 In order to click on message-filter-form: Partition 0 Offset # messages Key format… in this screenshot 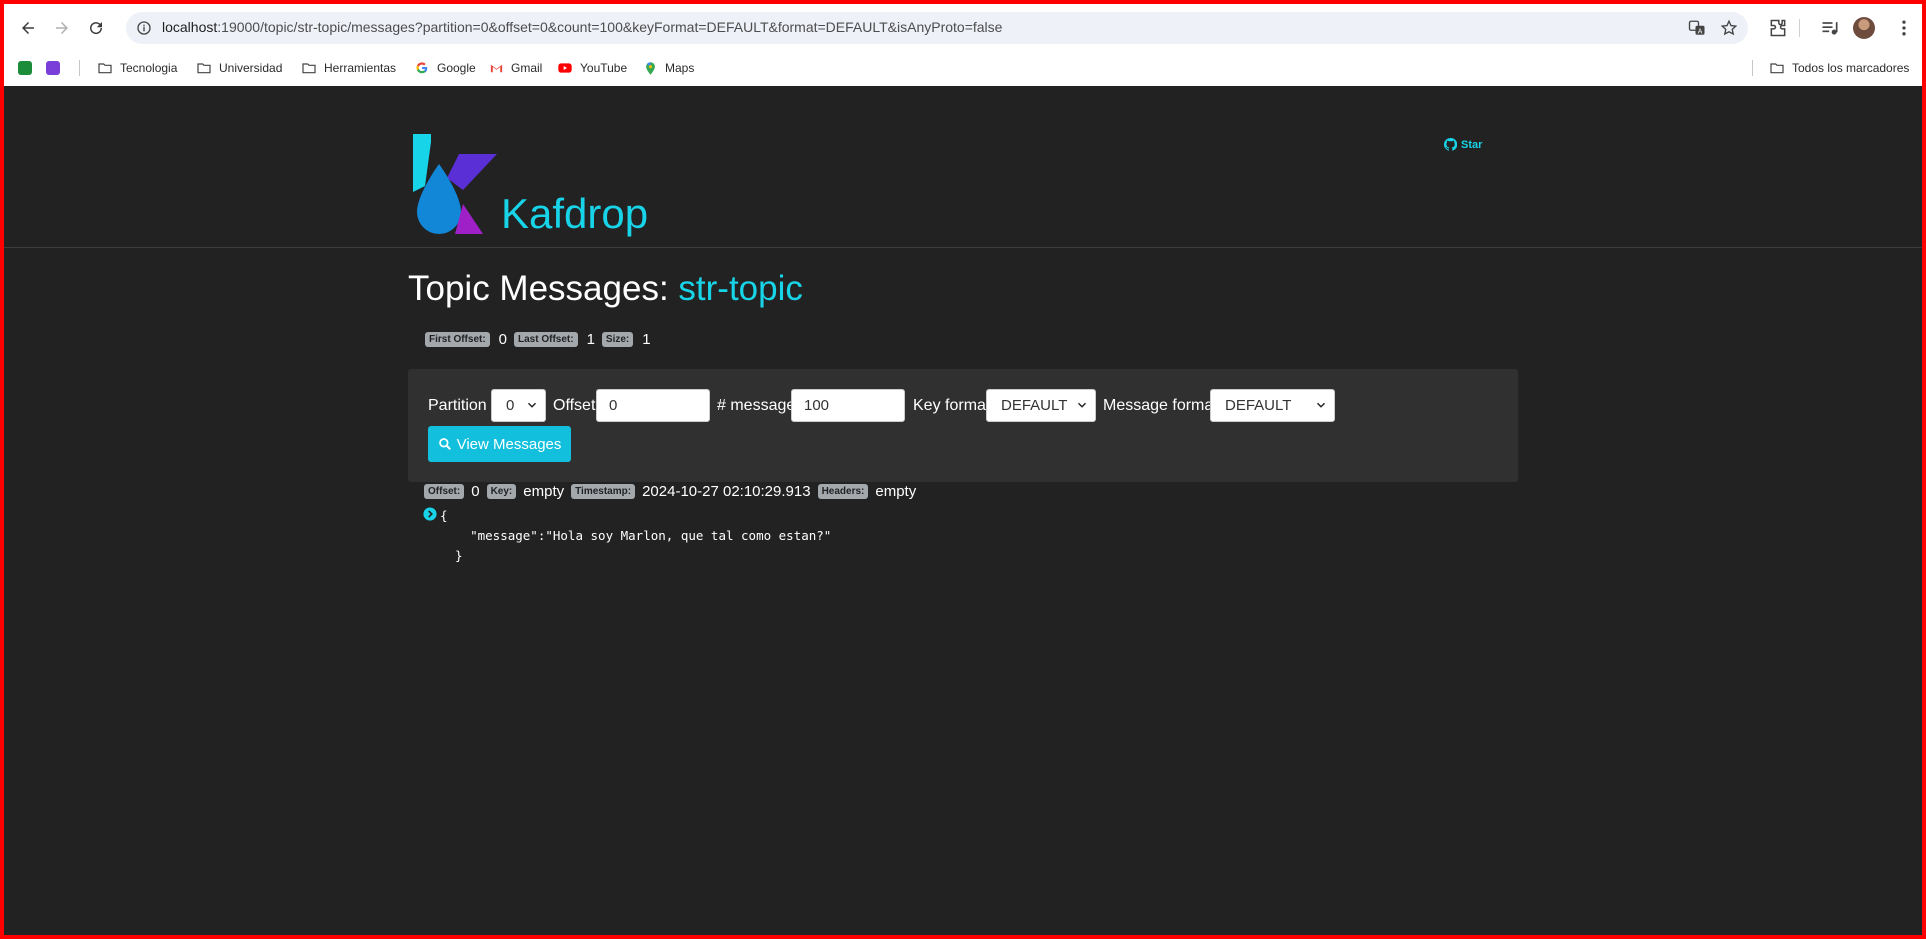, I will do `click(963, 425)`.